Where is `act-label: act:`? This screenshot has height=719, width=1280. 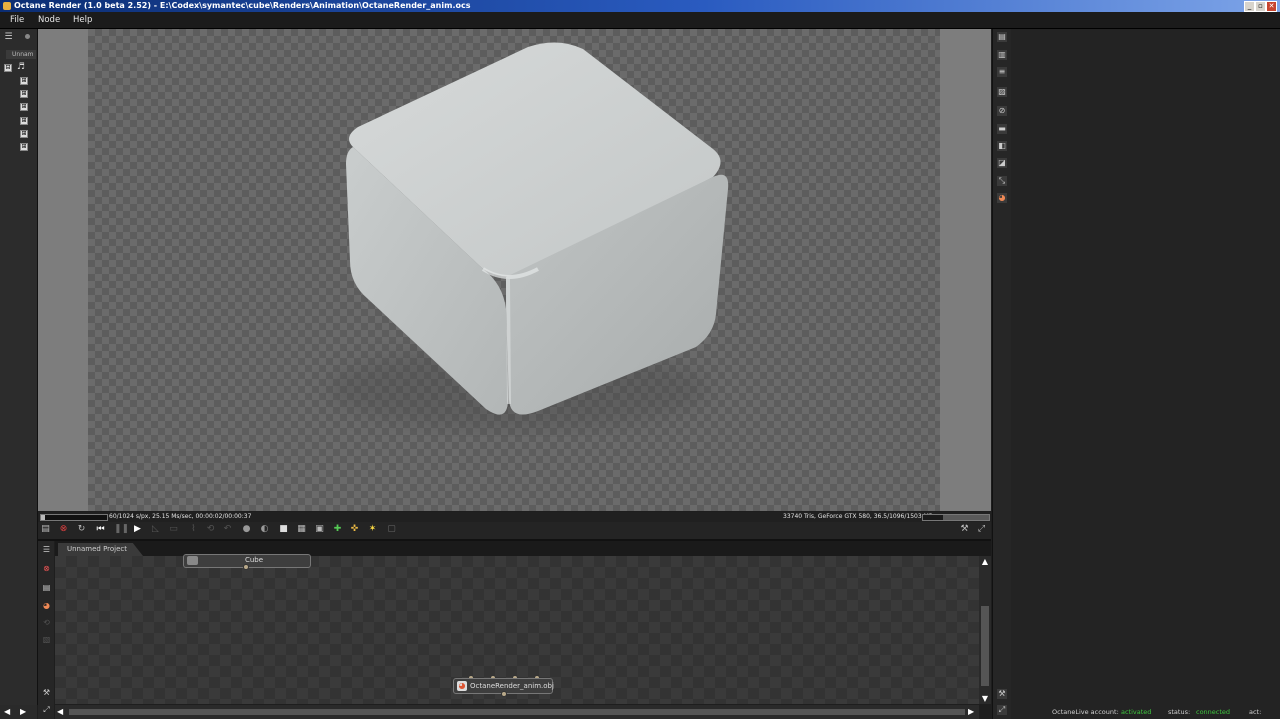 act-label: act: is located at coordinates (1255, 712).